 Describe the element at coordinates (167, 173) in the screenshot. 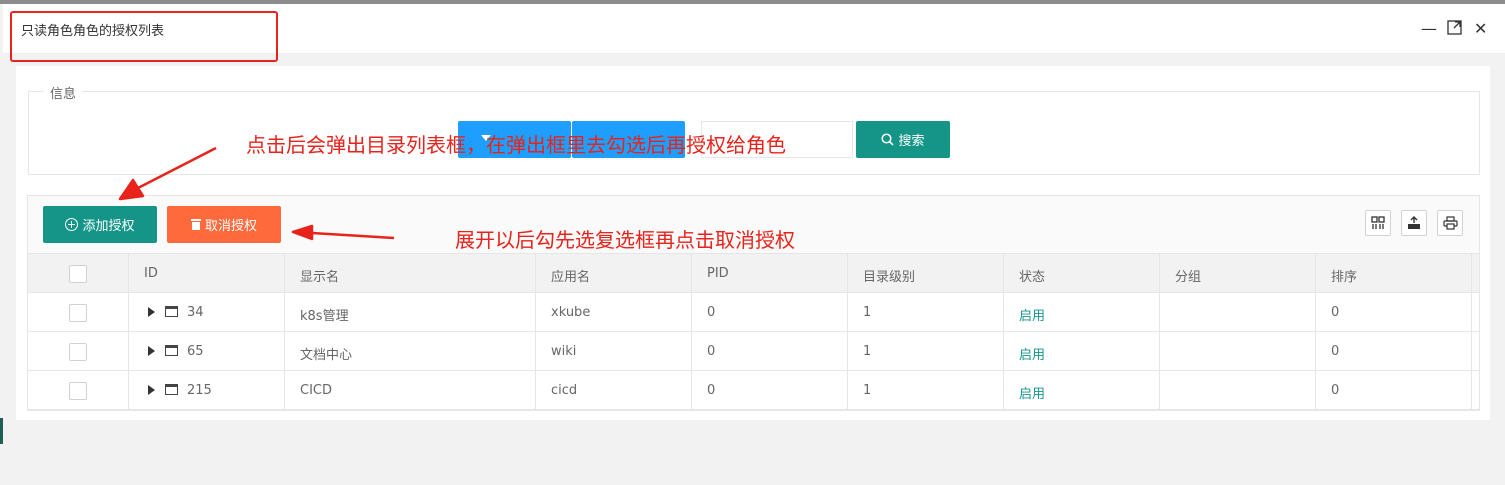

I see `annotation-arrow-add` at that location.